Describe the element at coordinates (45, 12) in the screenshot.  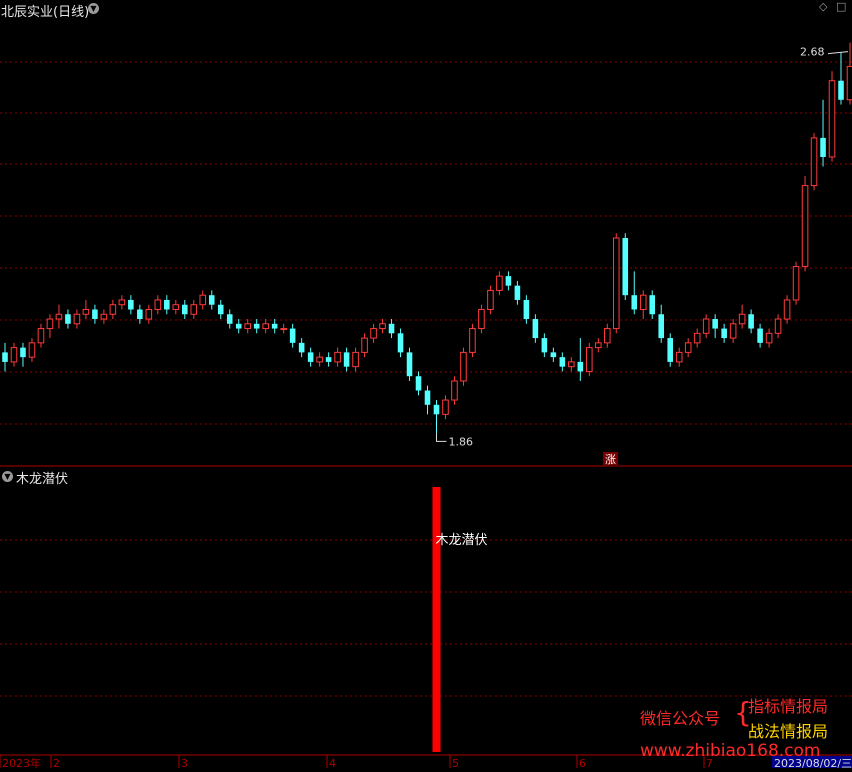
I see `main-panel-title: 北辰实业(日线)` at that location.